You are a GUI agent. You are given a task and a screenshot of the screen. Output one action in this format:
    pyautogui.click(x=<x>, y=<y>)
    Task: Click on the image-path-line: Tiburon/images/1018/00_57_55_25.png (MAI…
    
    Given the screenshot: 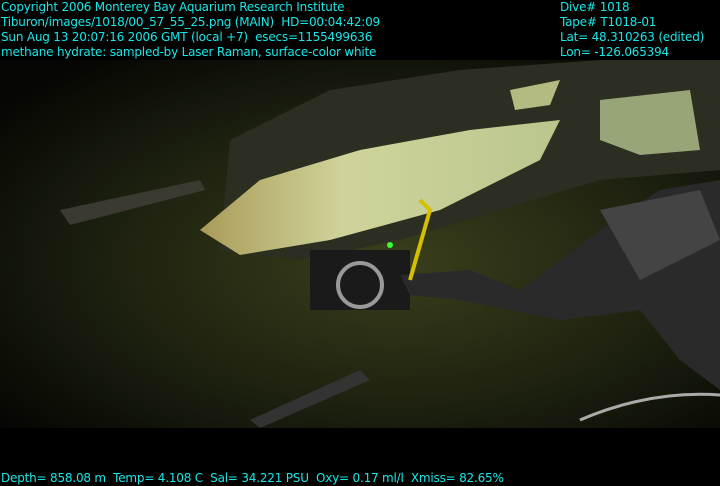 What is the action you would take?
    pyautogui.click(x=190, y=22)
    